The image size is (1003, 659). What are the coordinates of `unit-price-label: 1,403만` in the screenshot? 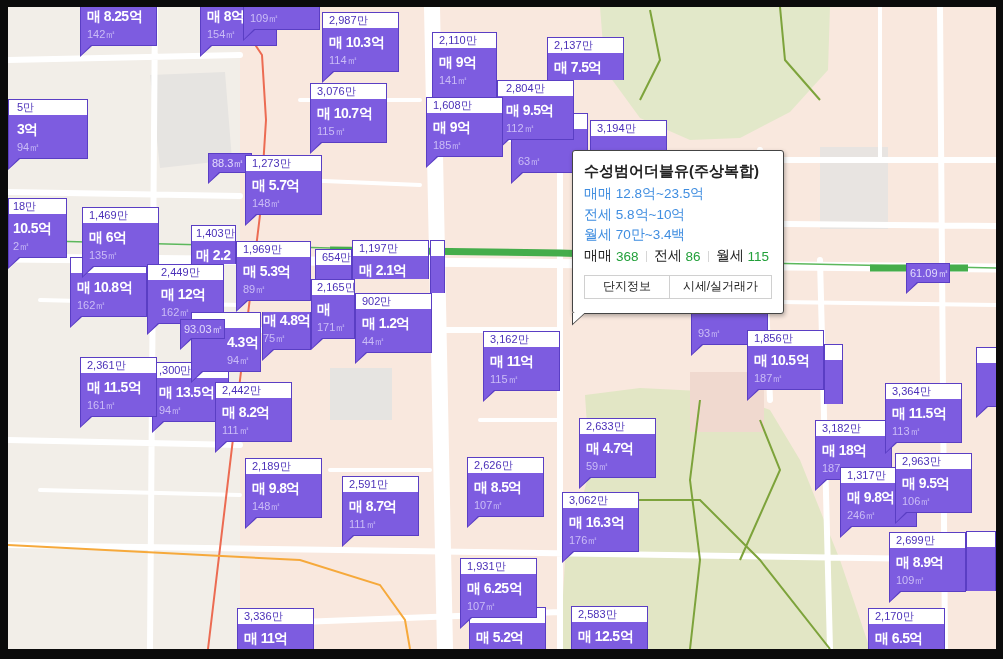 It's located at (215, 233).